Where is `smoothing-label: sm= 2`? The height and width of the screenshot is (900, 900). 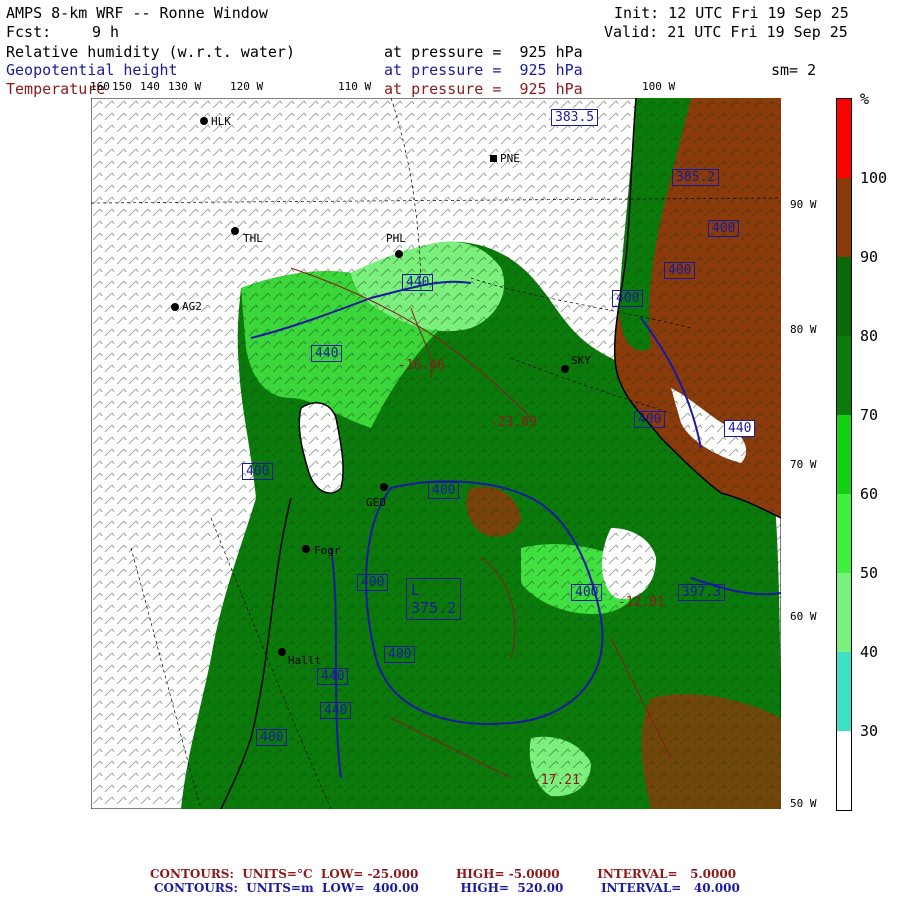 smoothing-label: sm= 2 is located at coordinates (794, 70).